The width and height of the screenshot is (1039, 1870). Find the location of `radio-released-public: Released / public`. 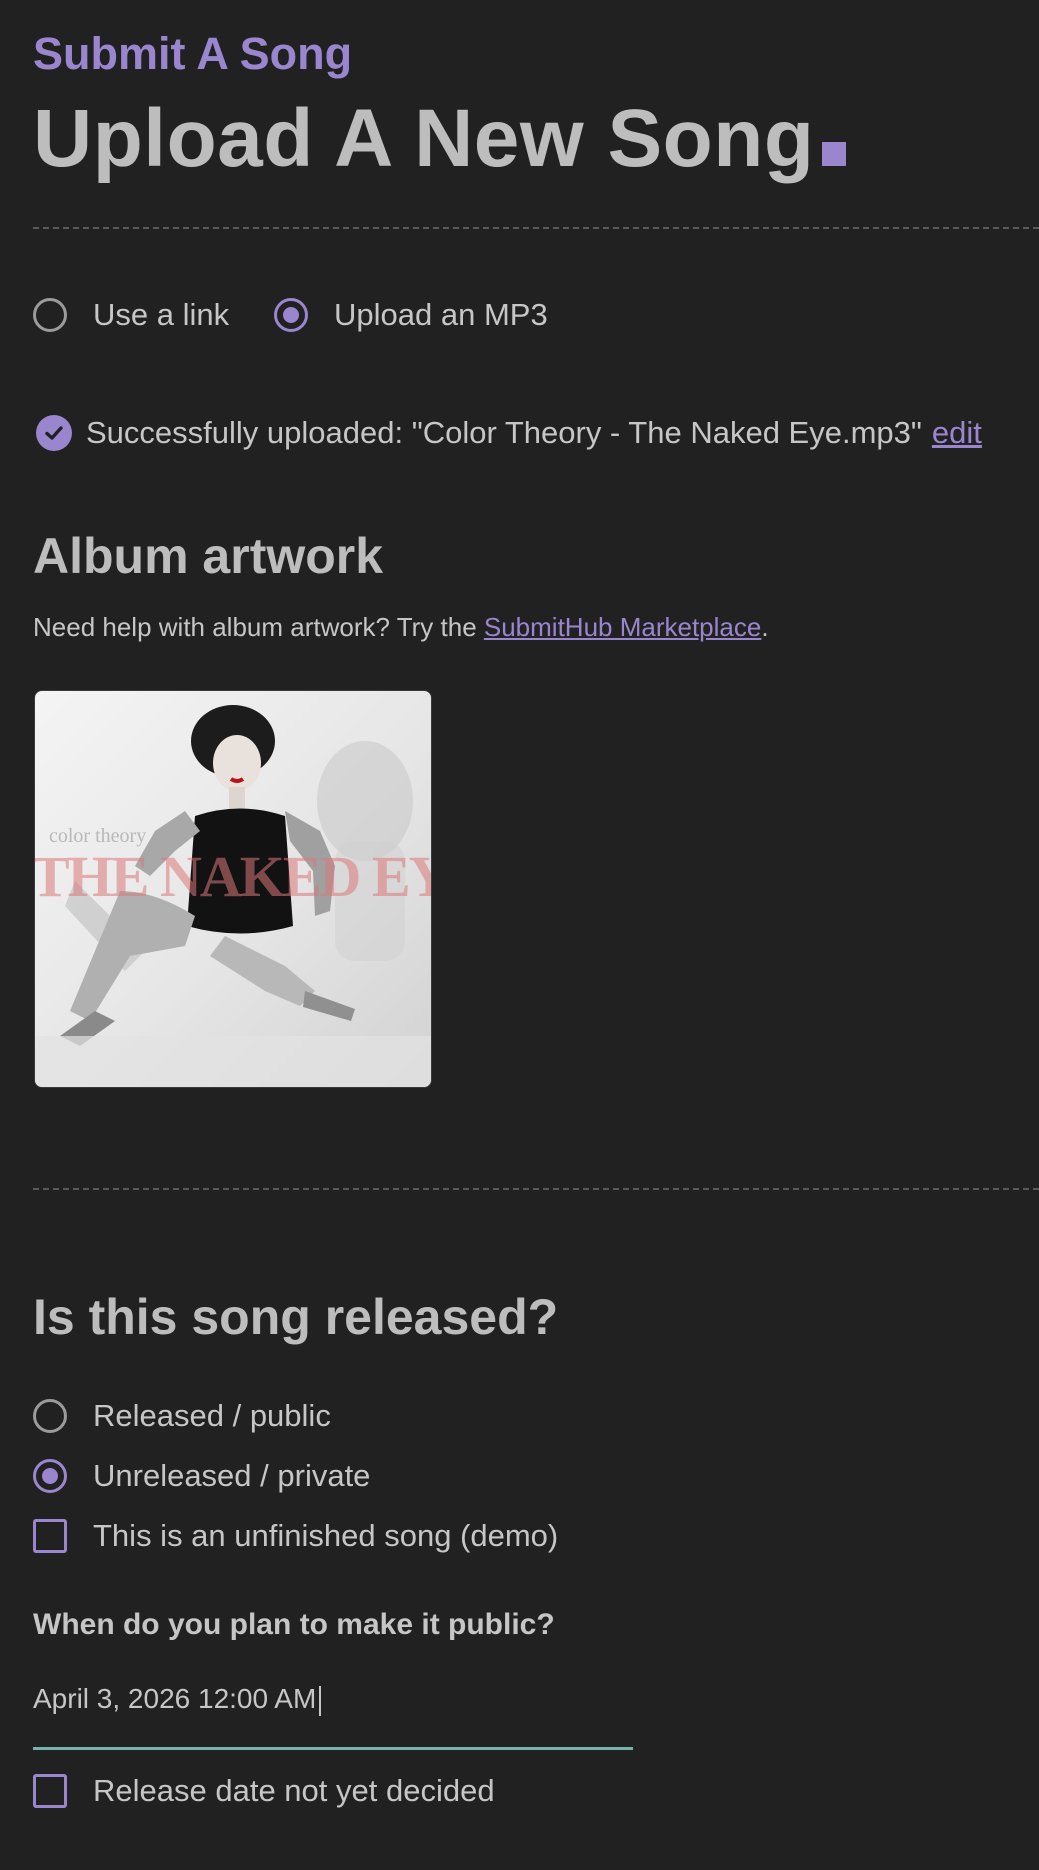

radio-released-public: Released / public is located at coordinates (182, 1416).